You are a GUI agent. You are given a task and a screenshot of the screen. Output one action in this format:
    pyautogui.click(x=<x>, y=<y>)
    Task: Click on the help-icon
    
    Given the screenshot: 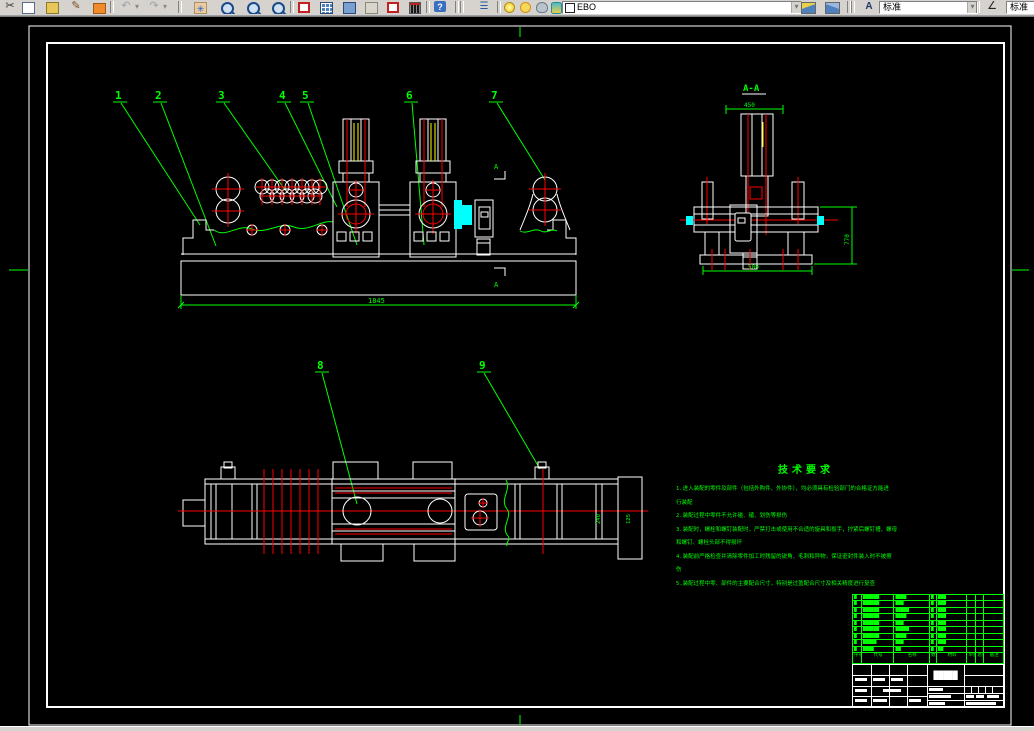 What is the action you would take?
    pyautogui.click(x=440, y=6)
    